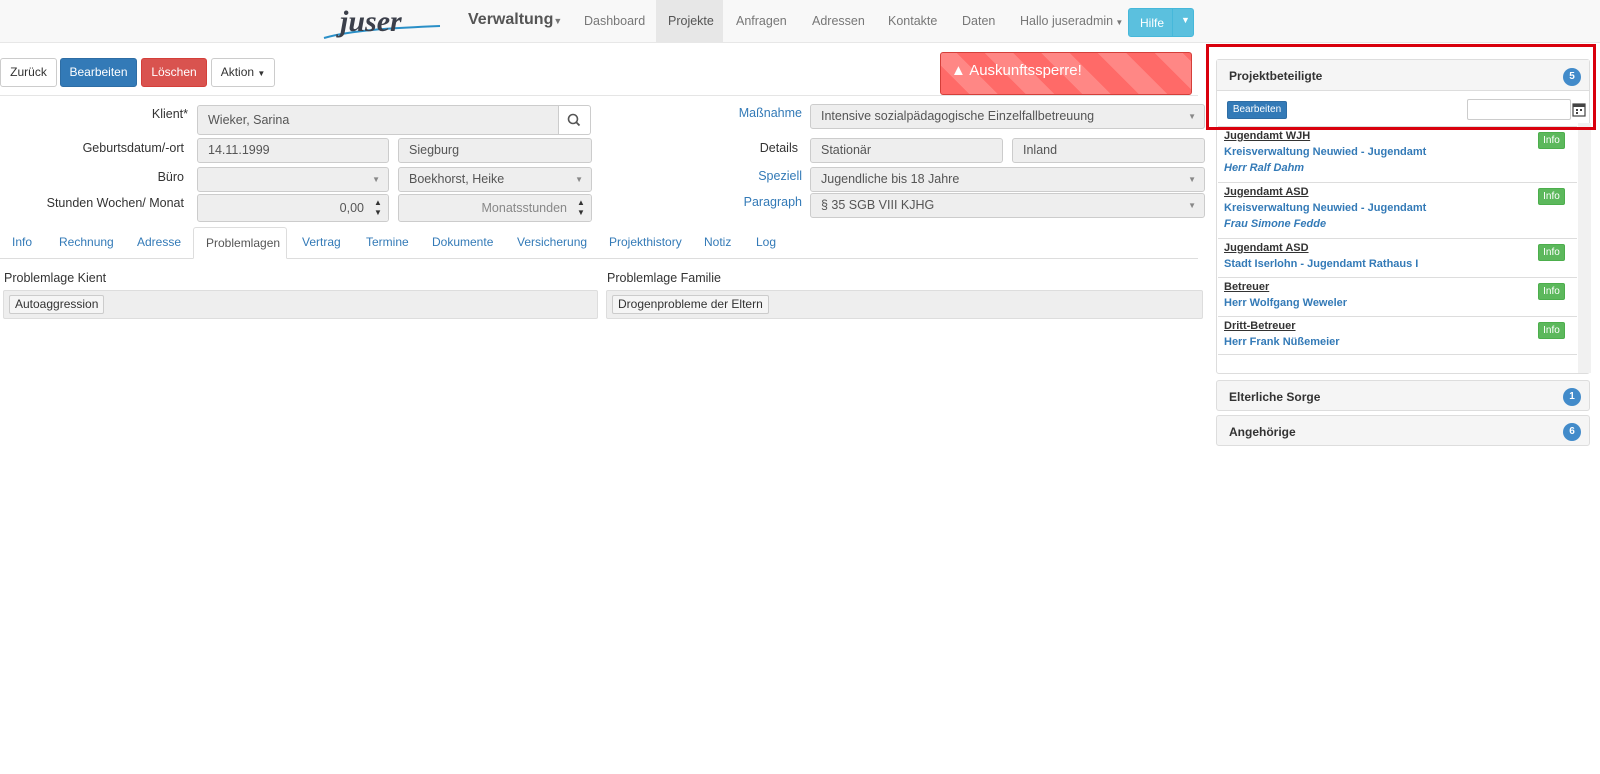 This screenshot has width=1600, height=774. Describe the element at coordinates (689, 21) in the screenshot. I see `nav-projekte: Projekte` at that location.